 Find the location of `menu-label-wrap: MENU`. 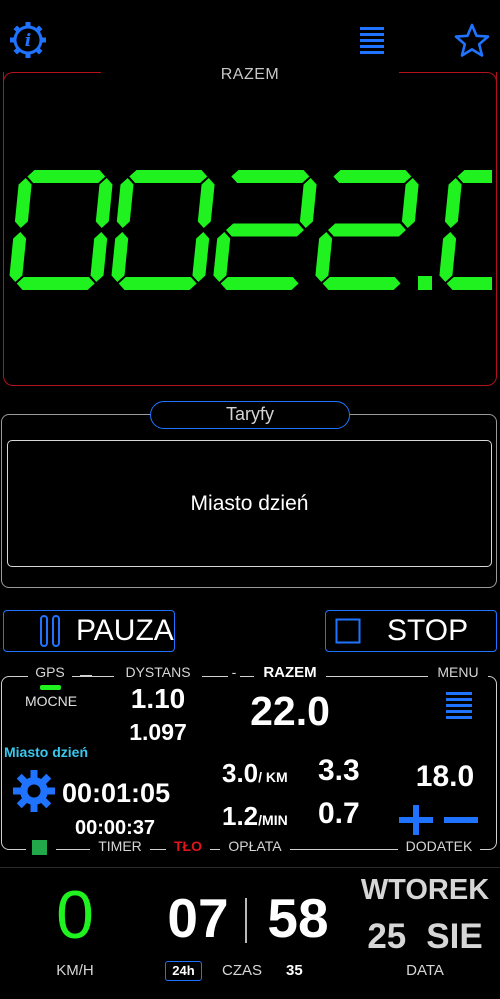

menu-label-wrap: MENU is located at coordinates (458, 674).